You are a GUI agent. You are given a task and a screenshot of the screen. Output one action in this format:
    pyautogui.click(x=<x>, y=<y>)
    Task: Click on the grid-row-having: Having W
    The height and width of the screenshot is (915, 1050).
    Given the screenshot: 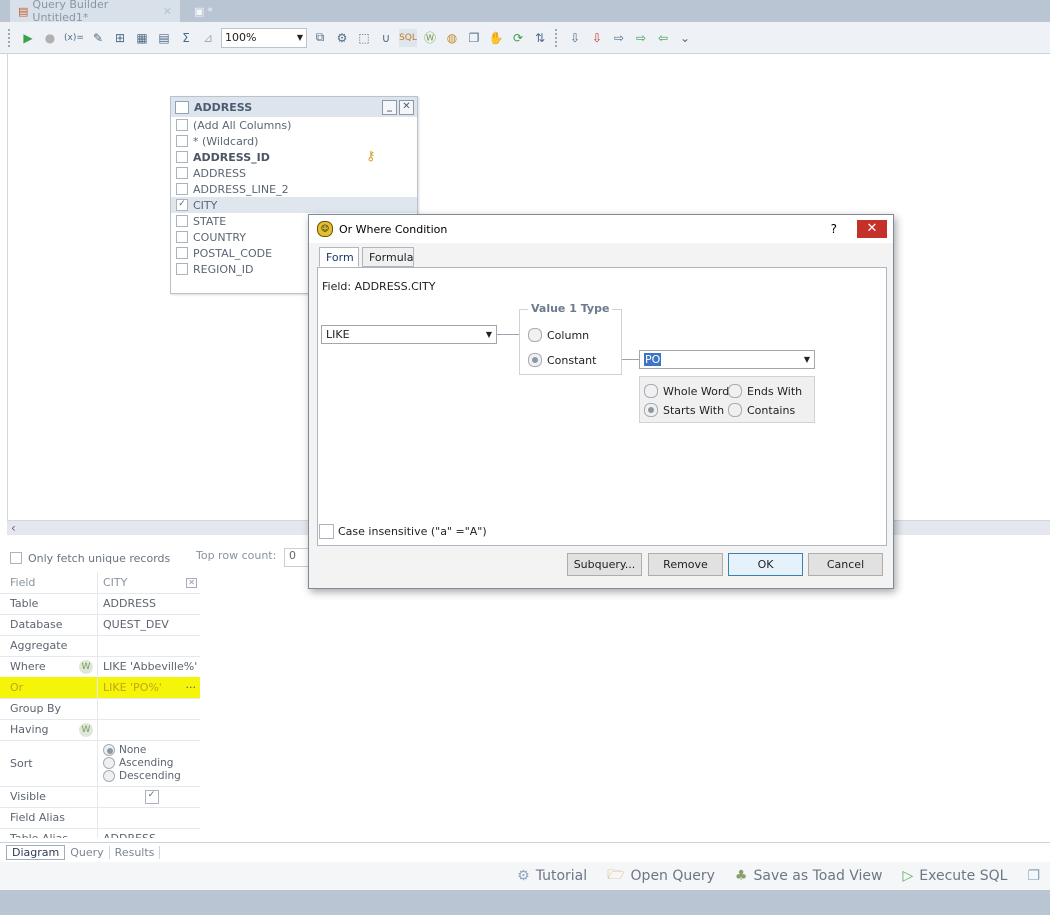 What is the action you would take?
    pyautogui.click(x=100, y=730)
    